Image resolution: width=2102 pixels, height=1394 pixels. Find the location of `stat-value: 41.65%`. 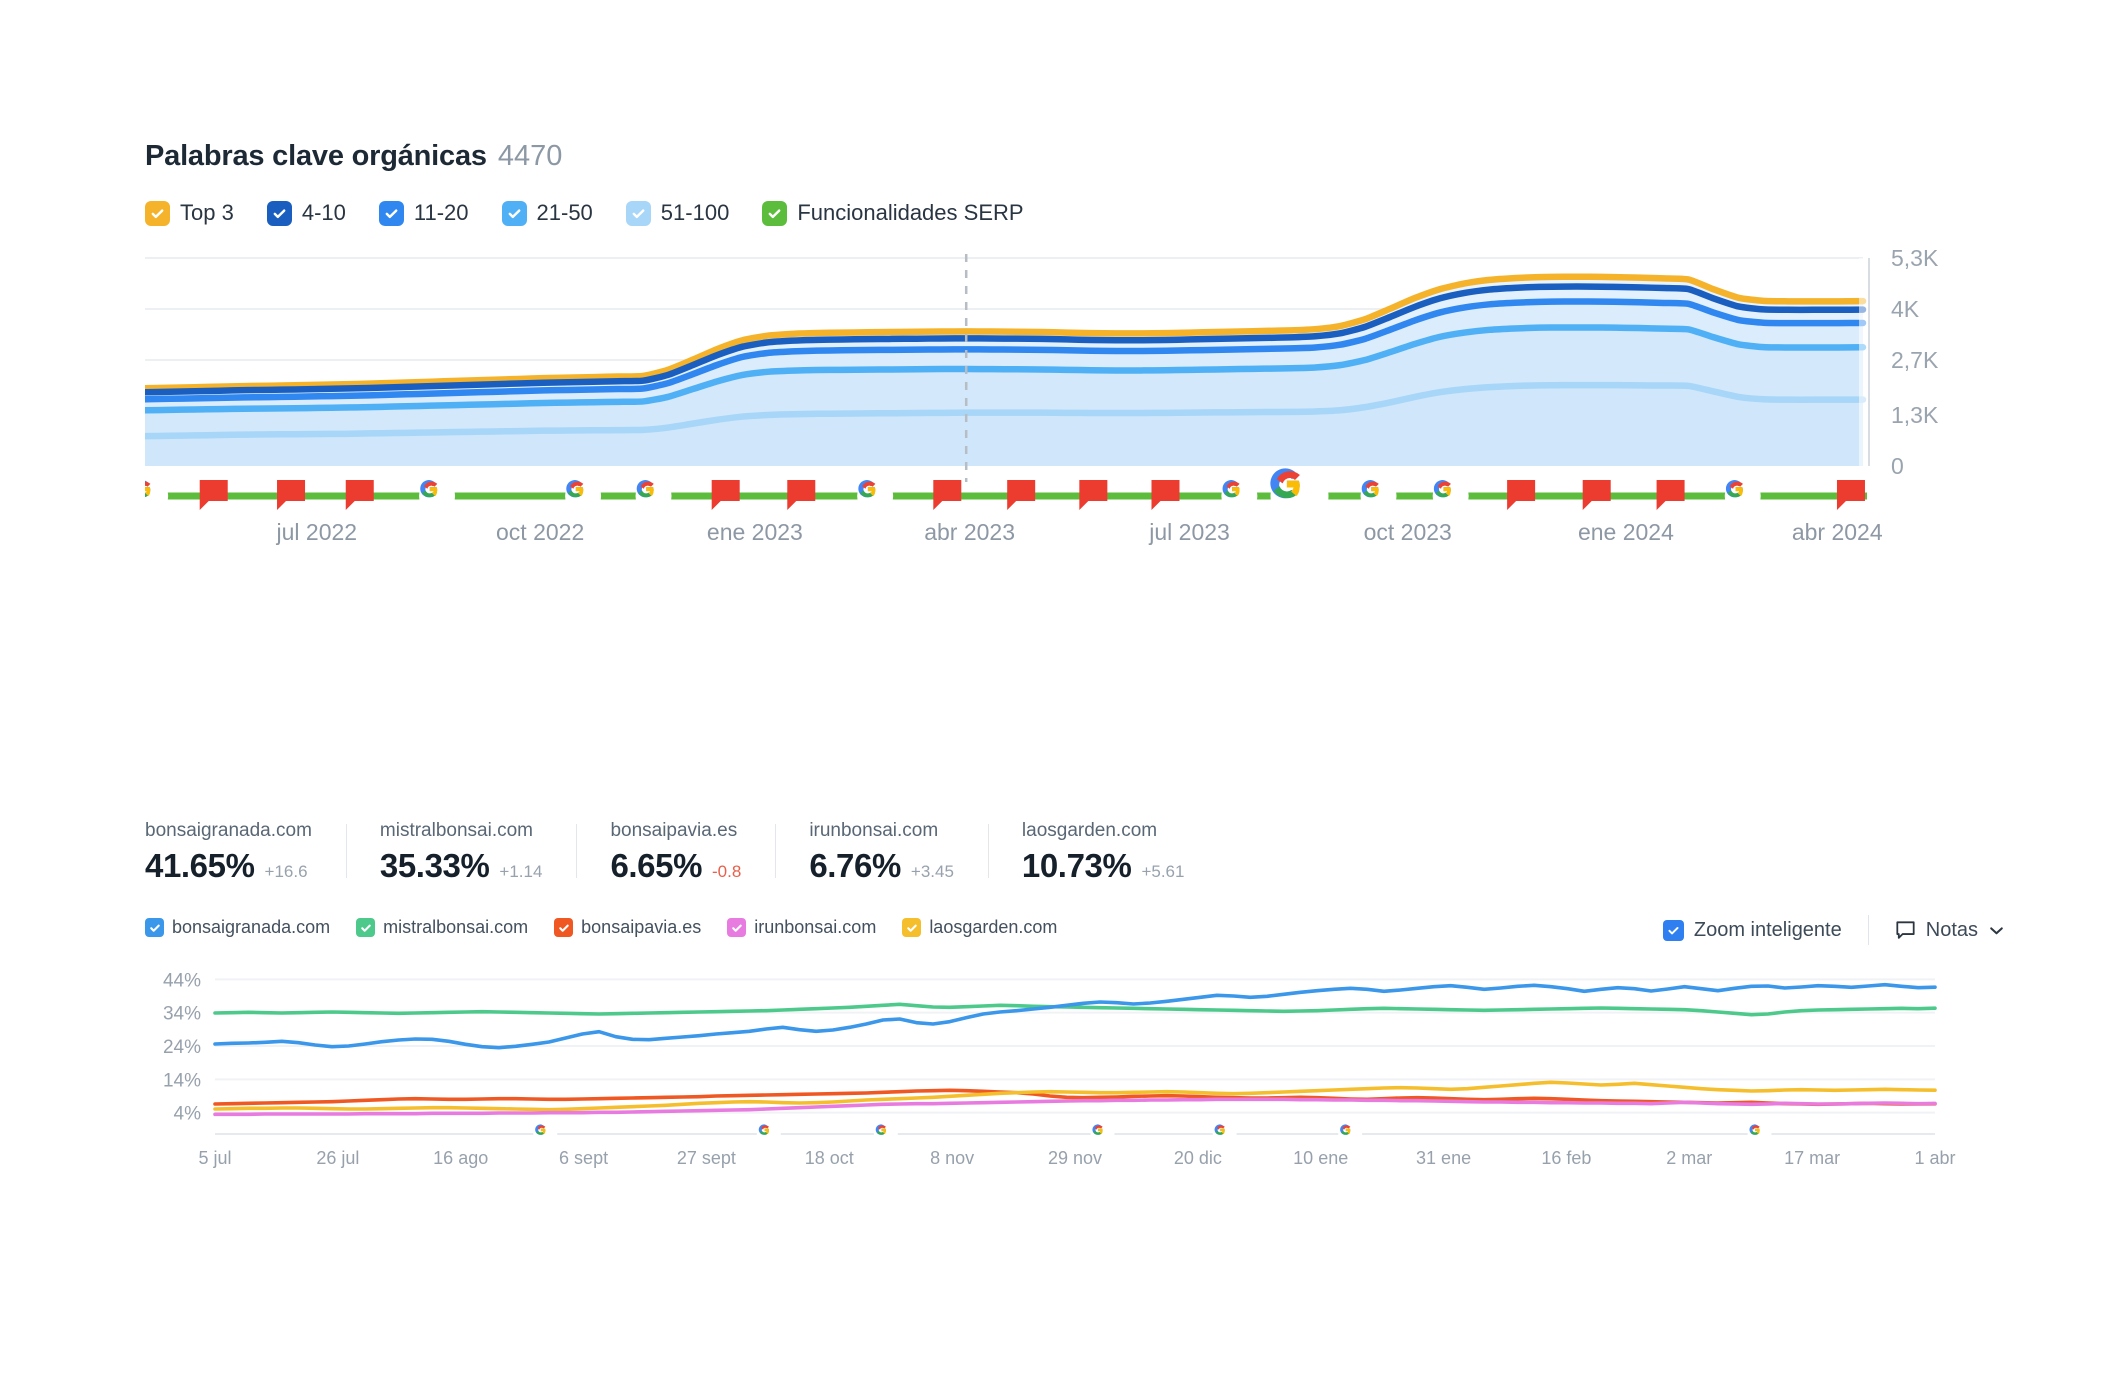

stat-value: 41.65% is located at coordinates (200, 865).